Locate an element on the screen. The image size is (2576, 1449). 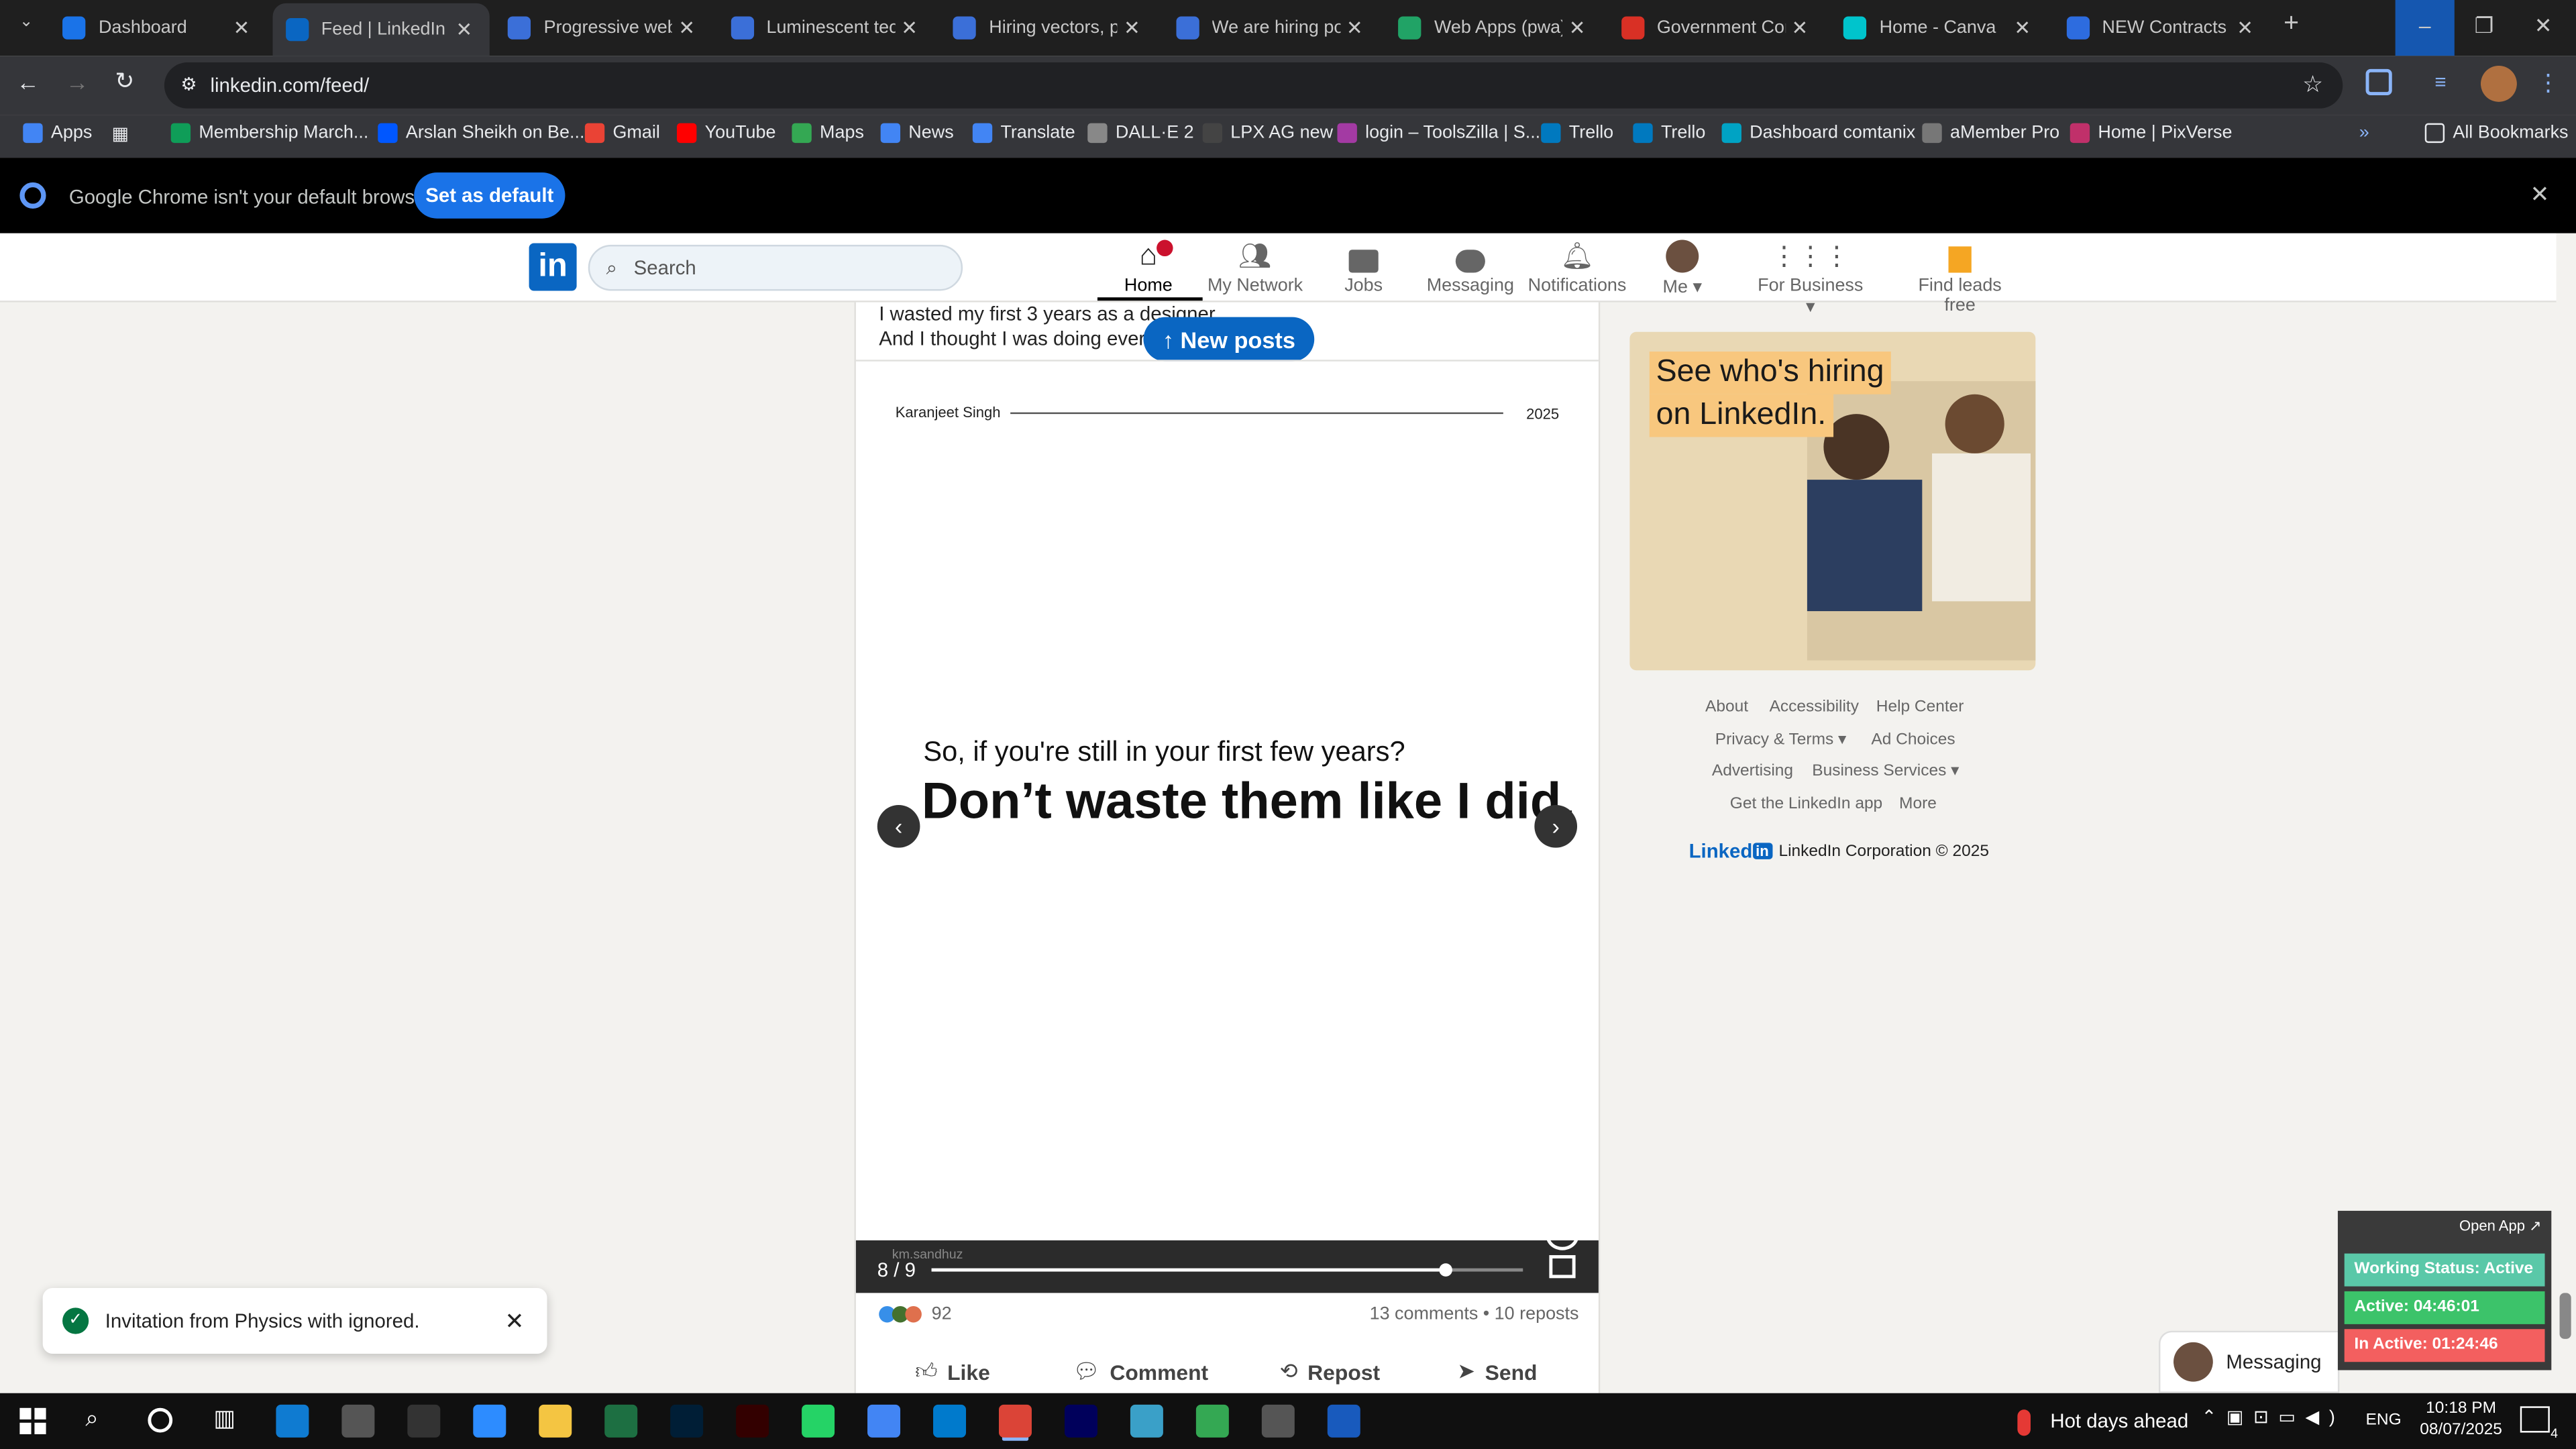
tab-2: Feed | LinkedIn ✕ is located at coordinates (380, 29).